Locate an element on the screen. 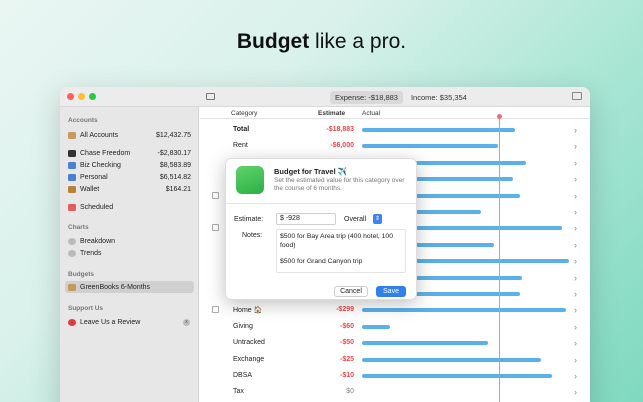 Image resolution: width=643 pixels, height=402 pixels. table-row: DBSA -$10 › is located at coordinates (395, 376).